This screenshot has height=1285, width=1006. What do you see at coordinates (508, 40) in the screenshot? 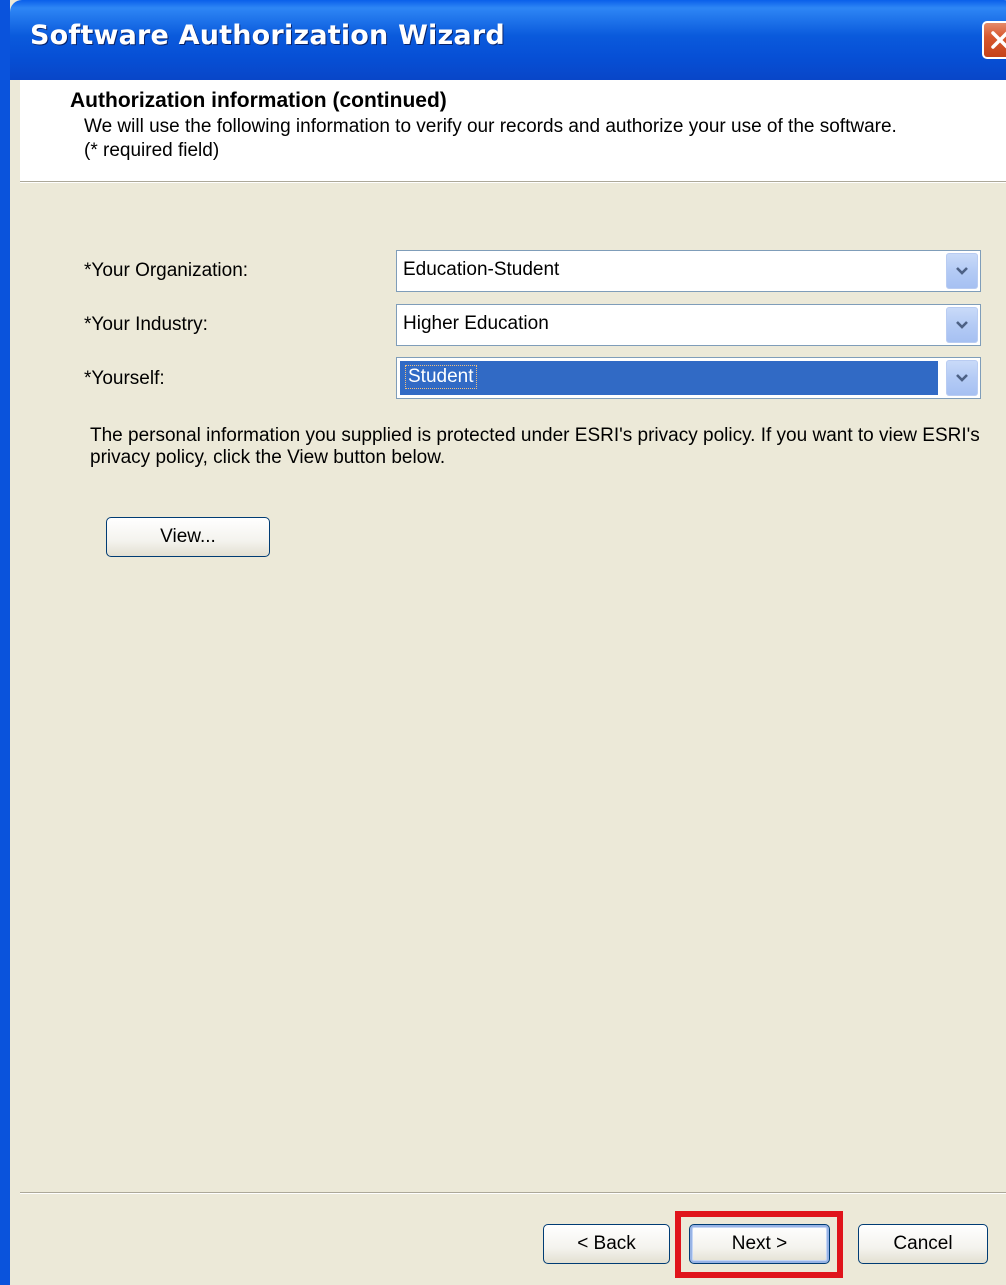
I see `title-bar: Software Authorization Wizard` at bounding box center [508, 40].